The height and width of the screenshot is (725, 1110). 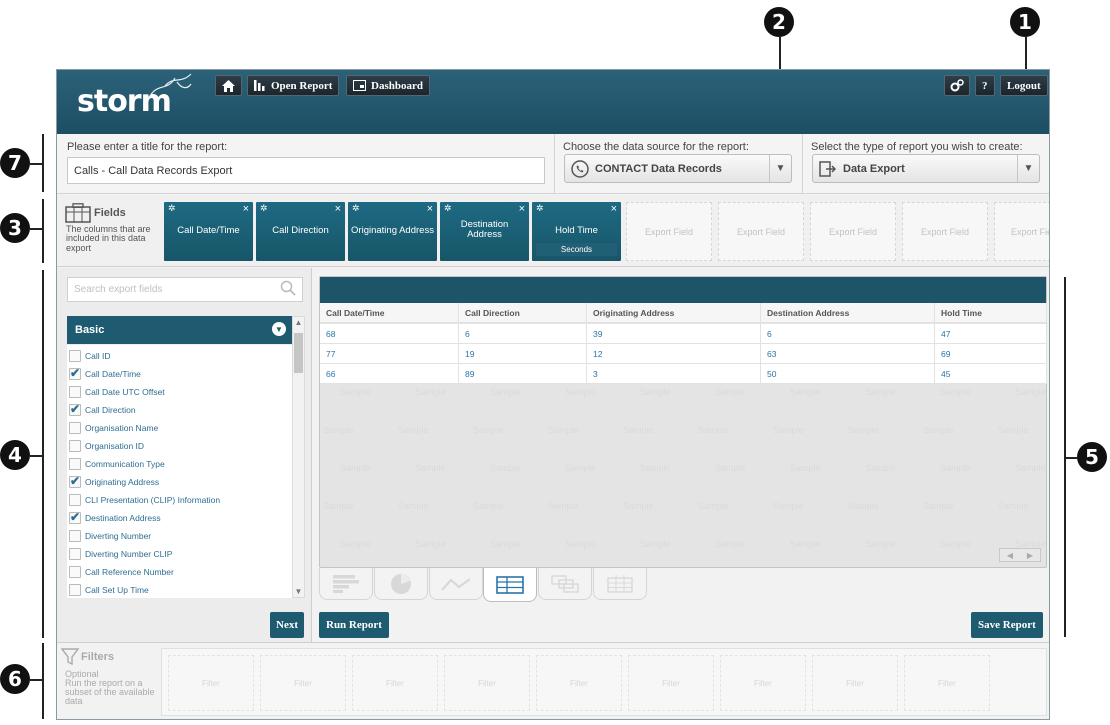 What do you see at coordinates (43, 231) in the screenshot?
I see `callout-3-bracket` at bounding box center [43, 231].